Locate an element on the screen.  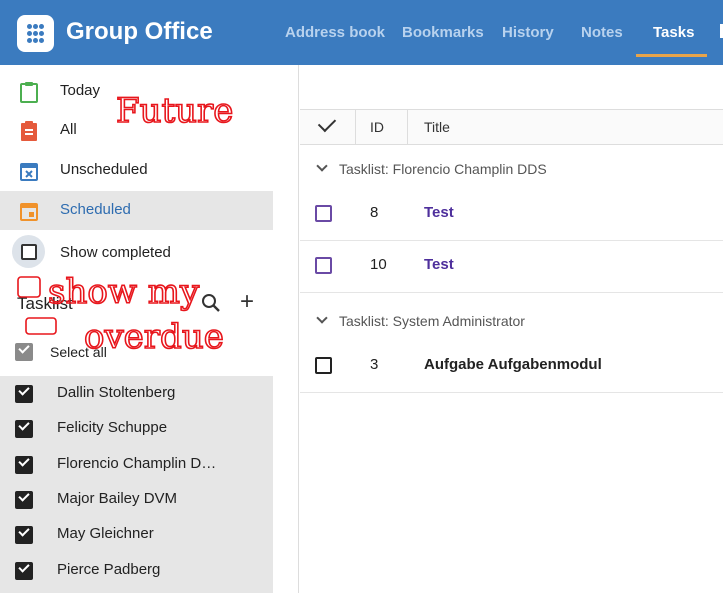
table-row: 3 Aufgabe Aufgabenmodul is located at coordinates (511, 367).